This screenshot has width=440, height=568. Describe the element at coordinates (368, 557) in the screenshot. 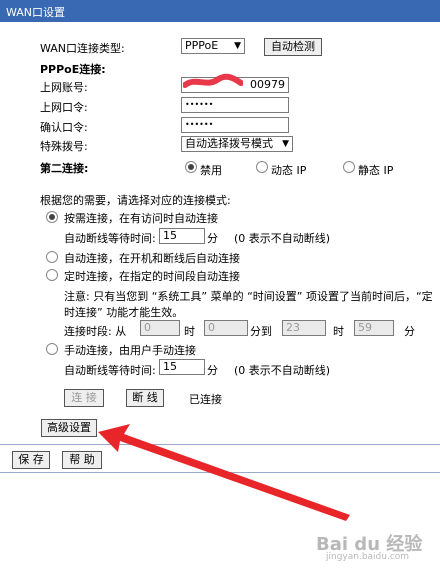

I see `watermark-url: jingyan.baidu.com` at that location.